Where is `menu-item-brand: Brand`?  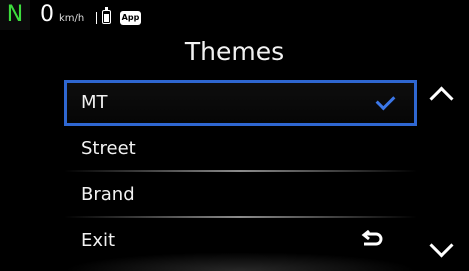
menu-item-brand: Brand is located at coordinates (240, 195).